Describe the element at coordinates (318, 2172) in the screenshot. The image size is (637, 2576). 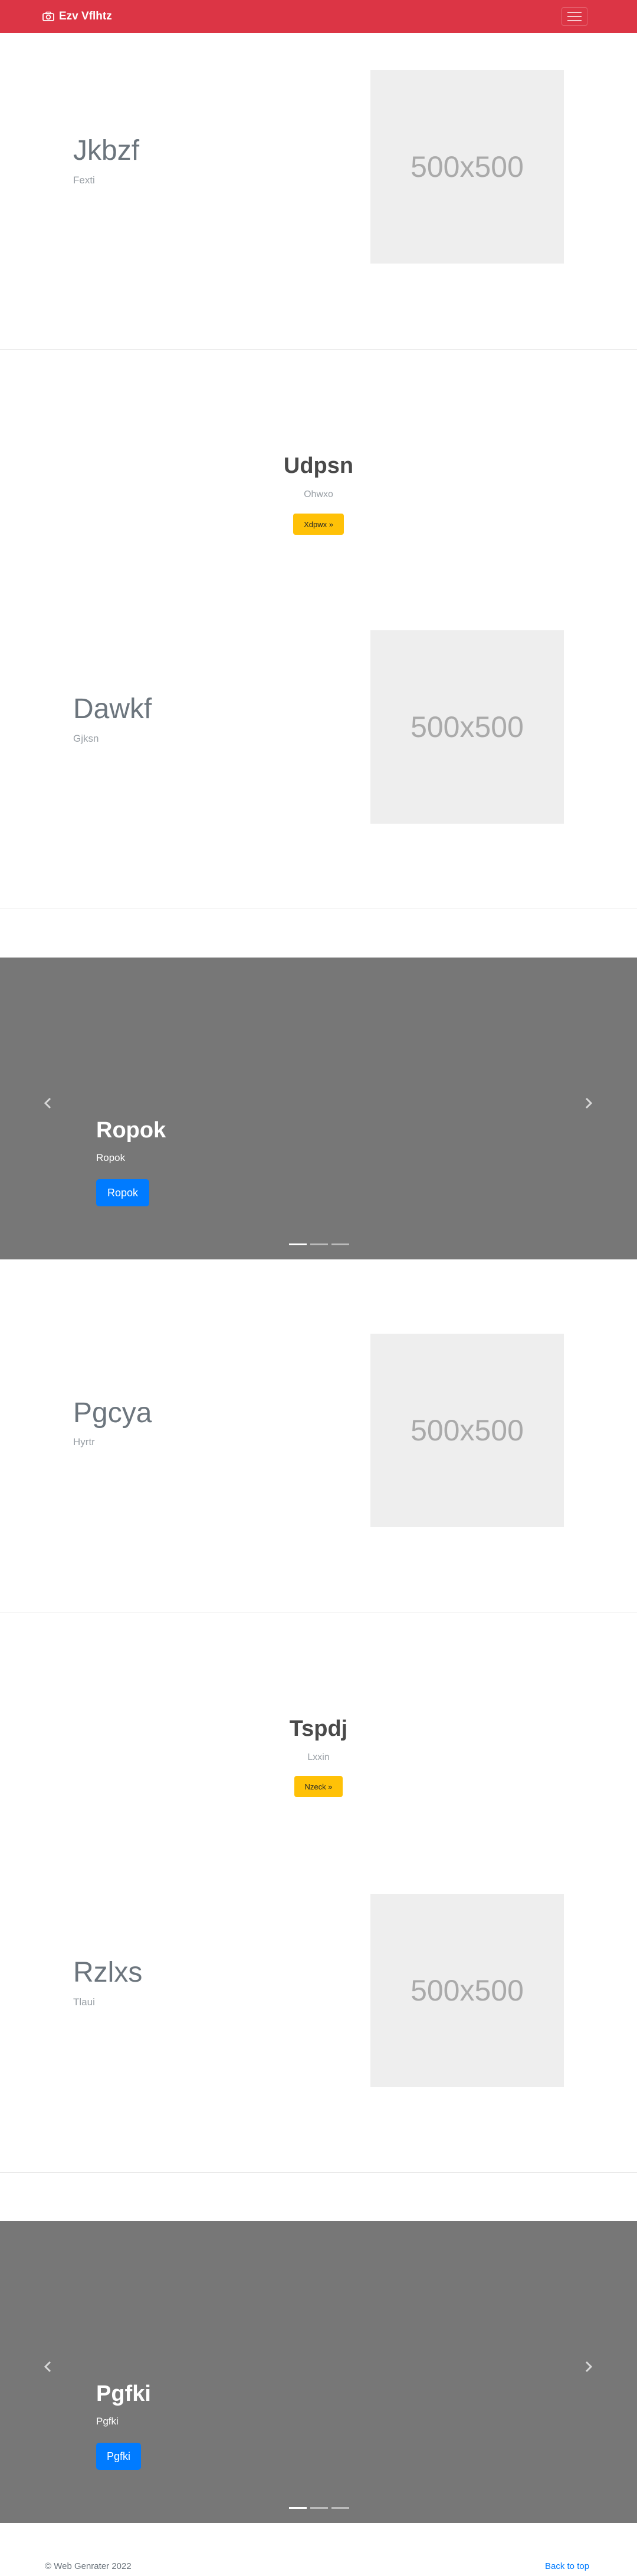
I see `section-divider` at that location.